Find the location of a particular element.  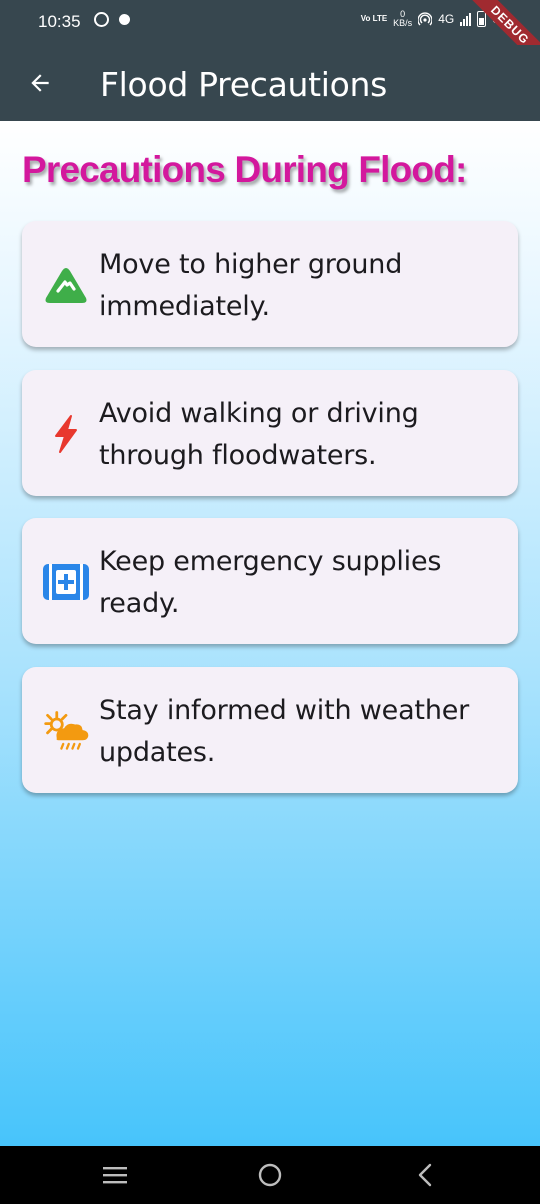

system-nav-bar is located at coordinates (270, 1175).